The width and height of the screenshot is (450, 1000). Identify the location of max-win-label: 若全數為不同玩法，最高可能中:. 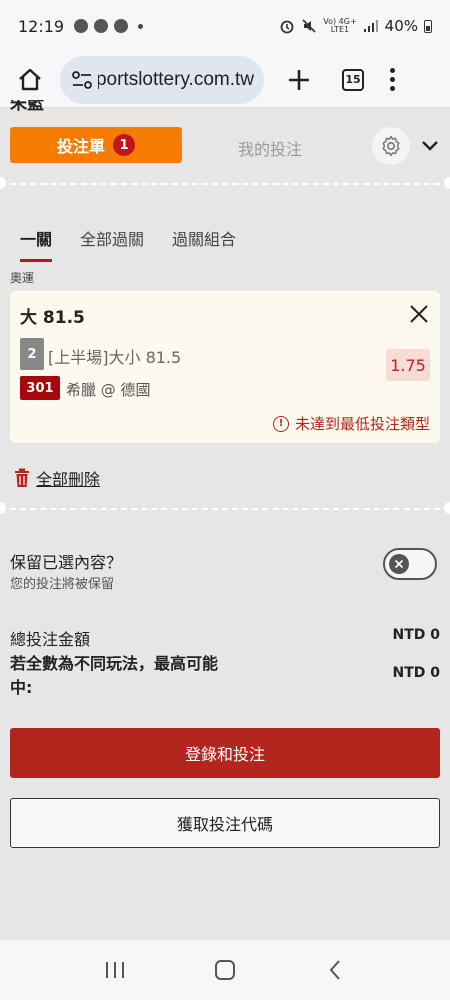
(114, 675).